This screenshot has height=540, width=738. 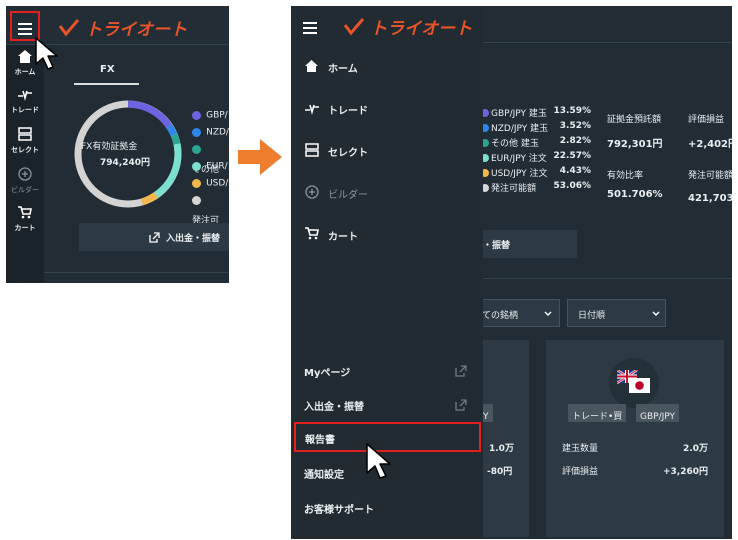 I want to click on section-divider, so click(x=607, y=278).